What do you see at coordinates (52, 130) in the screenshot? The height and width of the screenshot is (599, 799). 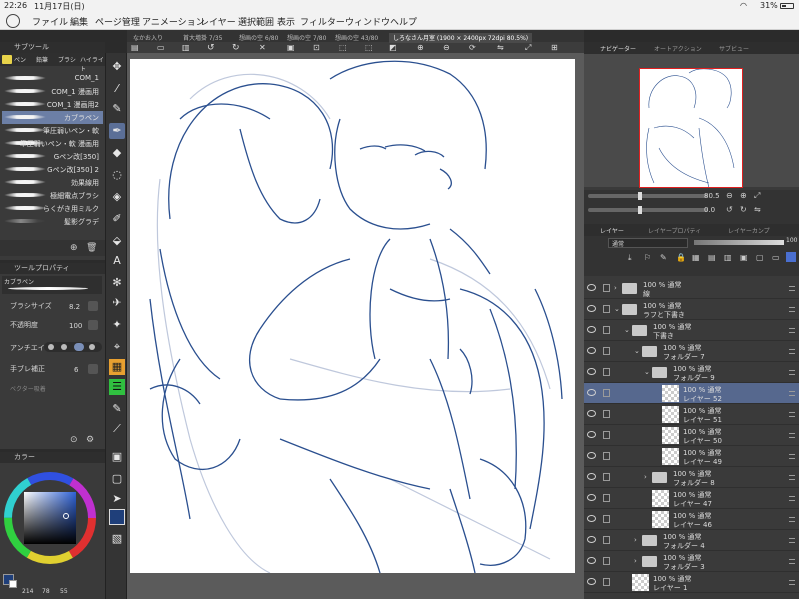 I see `brush-item: 筆圧弱いペン・軟` at bounding box center [52, 130].